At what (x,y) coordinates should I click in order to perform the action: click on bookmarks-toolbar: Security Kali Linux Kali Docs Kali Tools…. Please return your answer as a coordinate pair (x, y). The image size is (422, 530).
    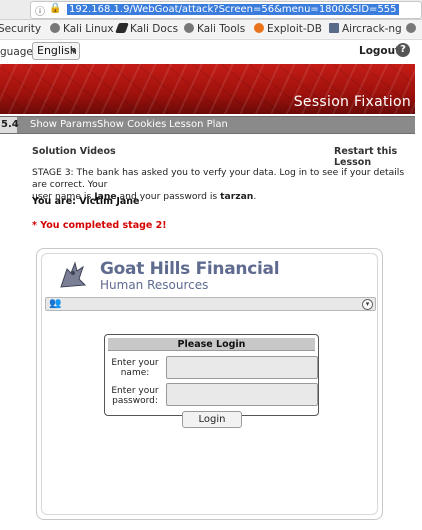
    Looking at the image, I should click on (211, 30).